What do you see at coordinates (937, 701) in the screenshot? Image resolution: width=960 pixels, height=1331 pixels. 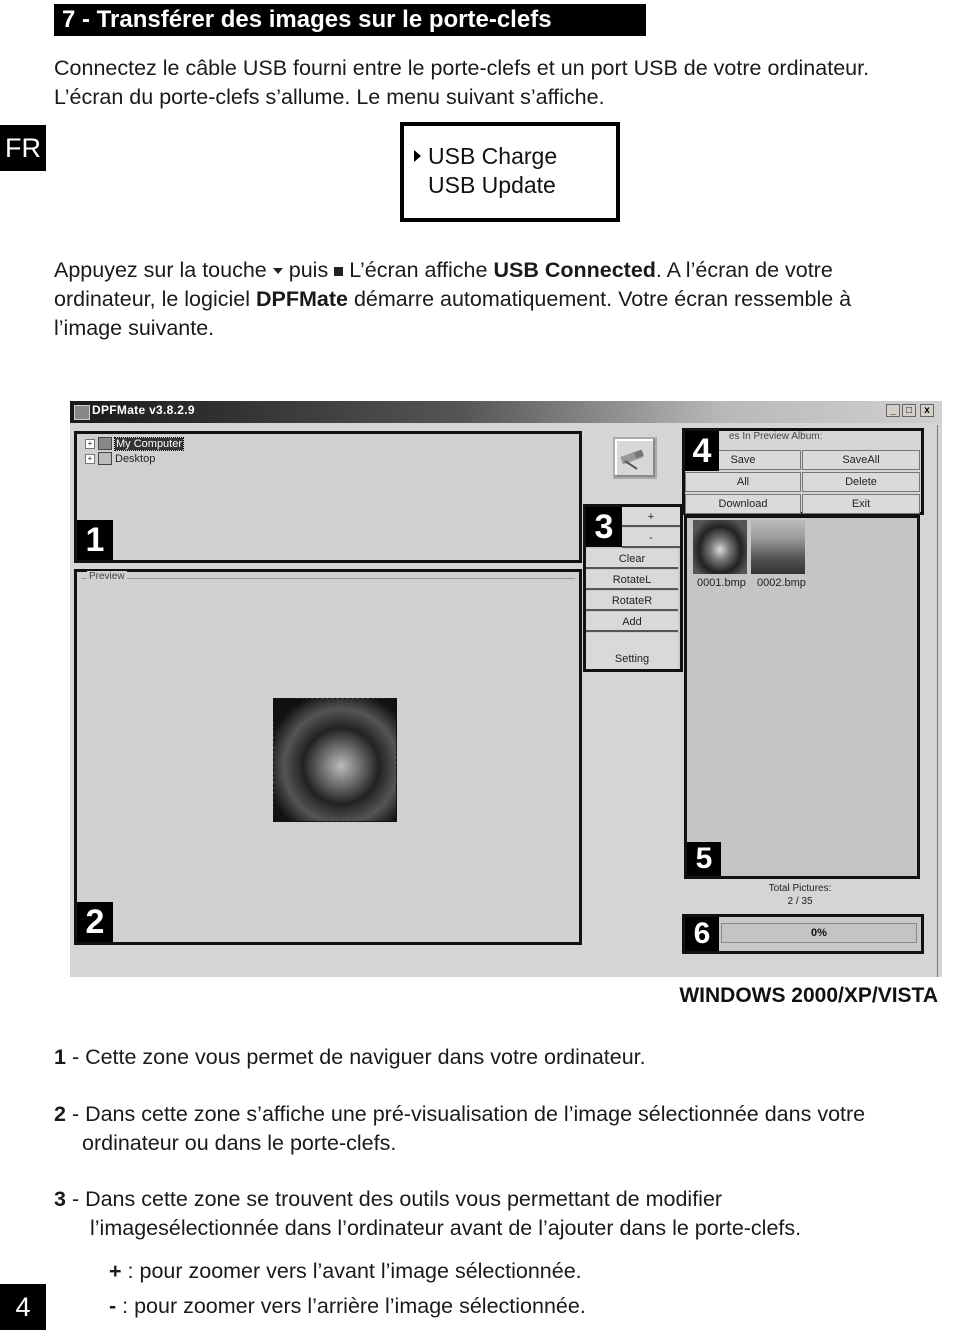 I see `window-edge` at bounding box center [937, 701].